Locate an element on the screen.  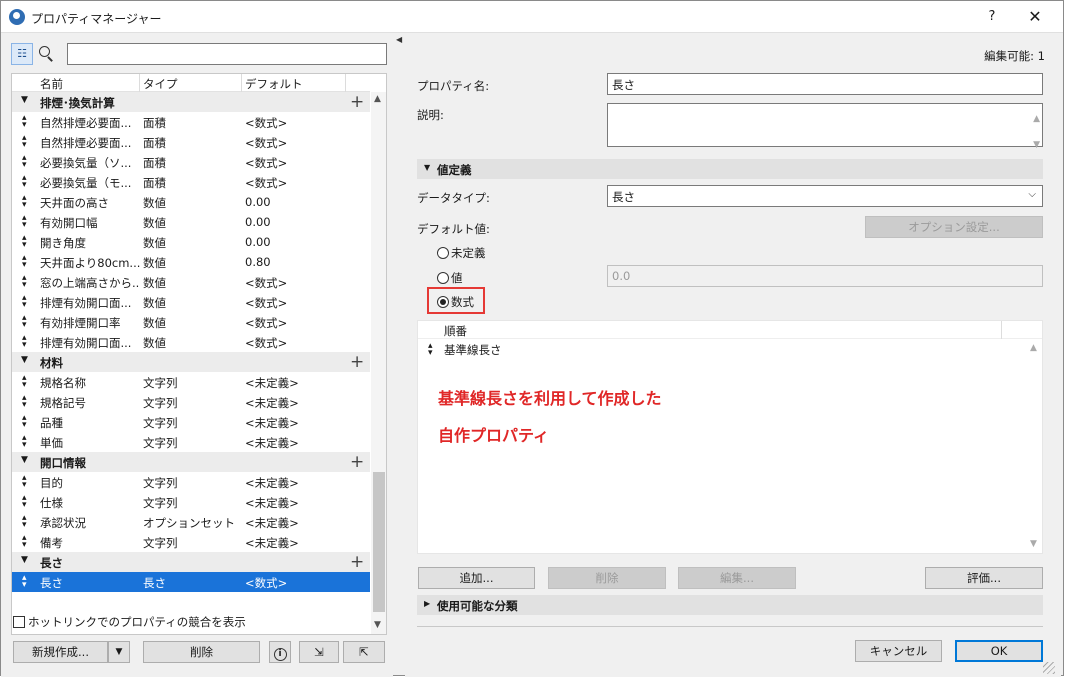
property-row: ▴ ▾ 窓の上端高さから... 数値 <数式> is located at coordinates (191, 282).